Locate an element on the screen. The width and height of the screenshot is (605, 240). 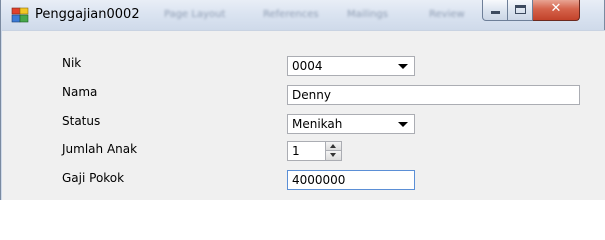
jumlah-anak-label: Jumlah Anak is located at coordinates (100, 149).